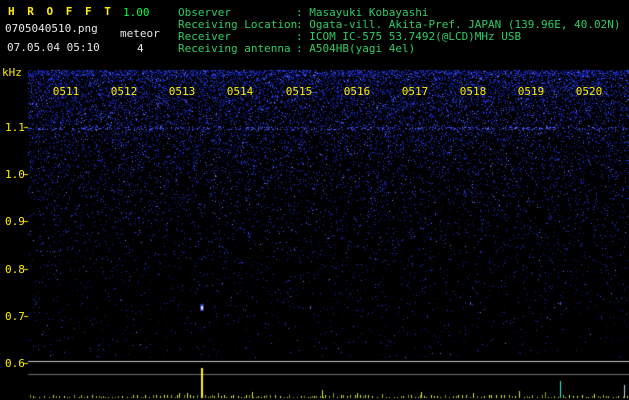  Describe the element at coordinates (415, 91) in the screenshot. I see `x-tick-0517: 0517` at that location.